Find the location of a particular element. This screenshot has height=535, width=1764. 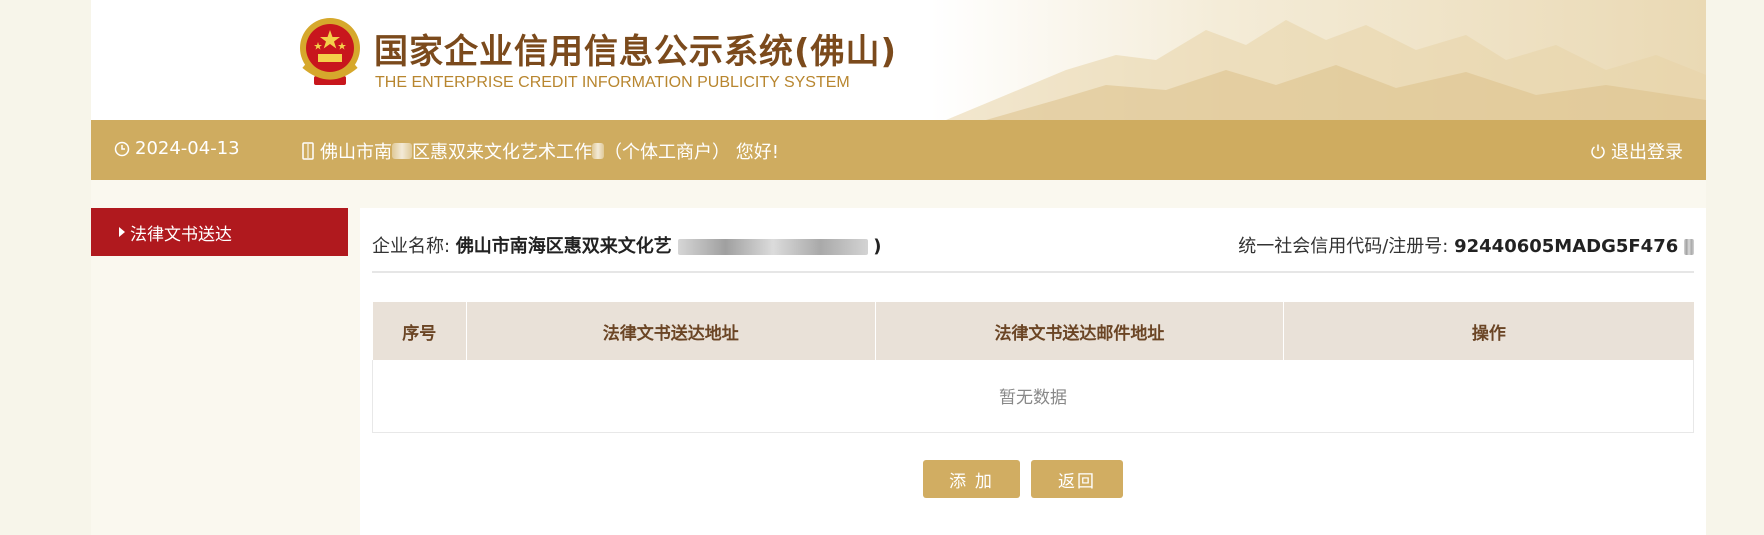

enterprise-name: 企业名称: 佛山市南海区惠双来文化艺 ) is located at coordinates (627, 245).